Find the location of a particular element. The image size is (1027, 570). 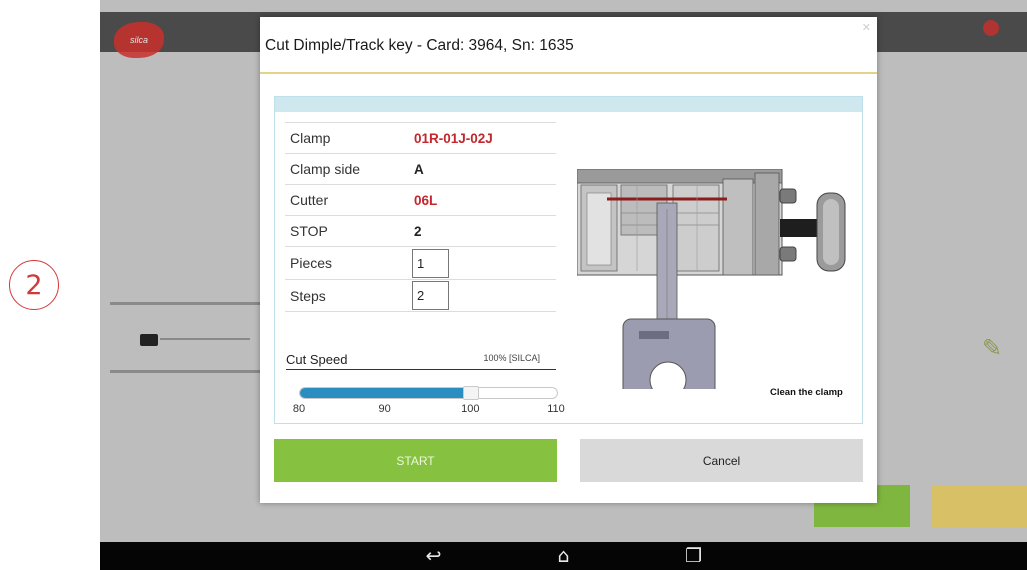

close-icon: ✕ is located at coordinates (866, 27).